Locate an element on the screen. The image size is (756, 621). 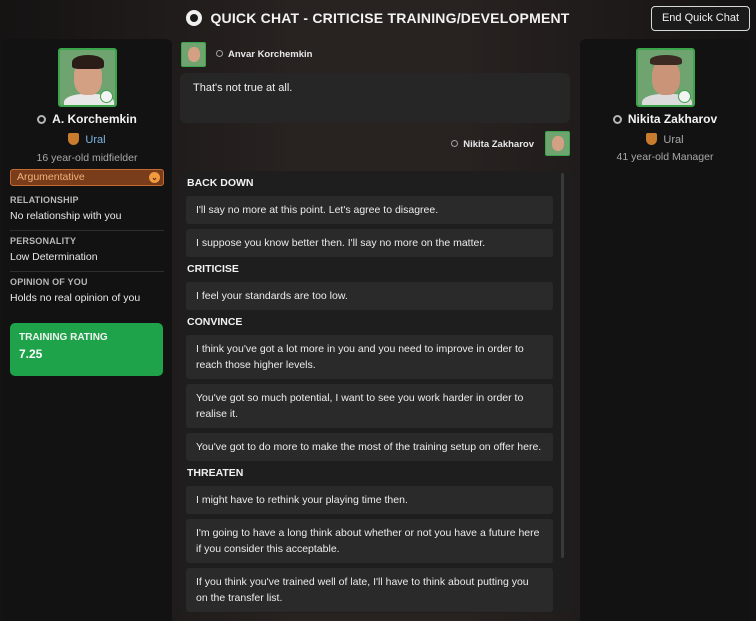
manager-name: Nikita Zakharov is located at coordinates (665, 119).